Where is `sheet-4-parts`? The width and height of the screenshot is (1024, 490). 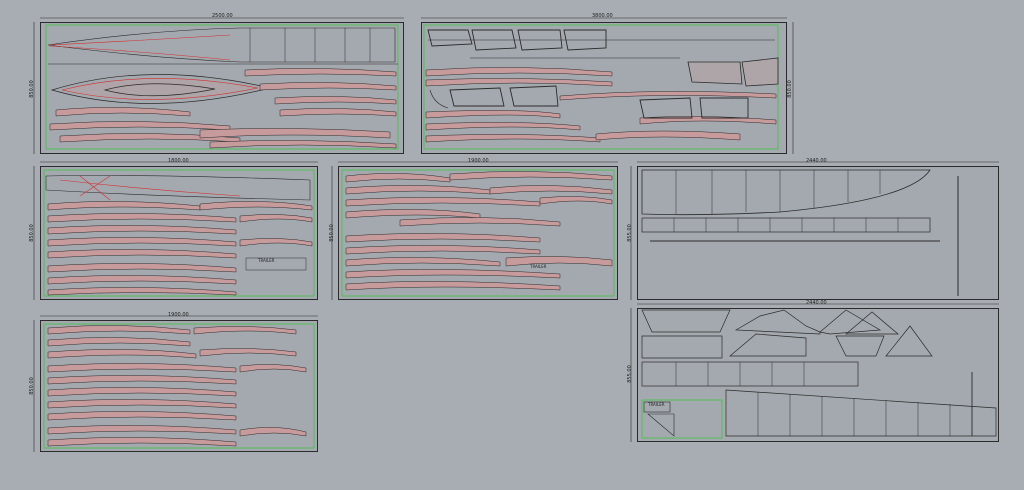
sheet-4-parts is located at coordinates (478, 233).